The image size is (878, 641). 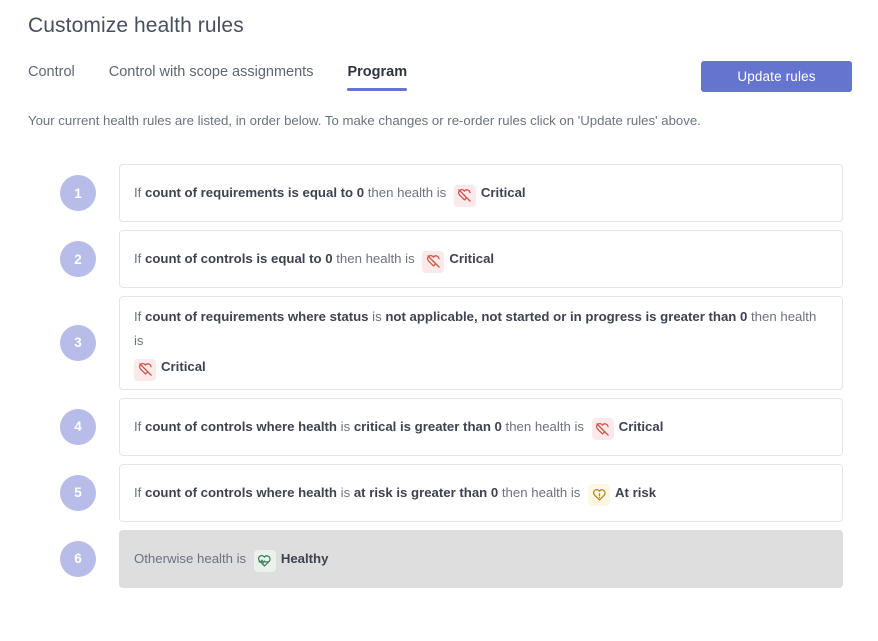 What do you see at coordinates (257, 316) in the screenshot?
I see `rule-subject: count of requirements where status` at bounding box center [257, 316].